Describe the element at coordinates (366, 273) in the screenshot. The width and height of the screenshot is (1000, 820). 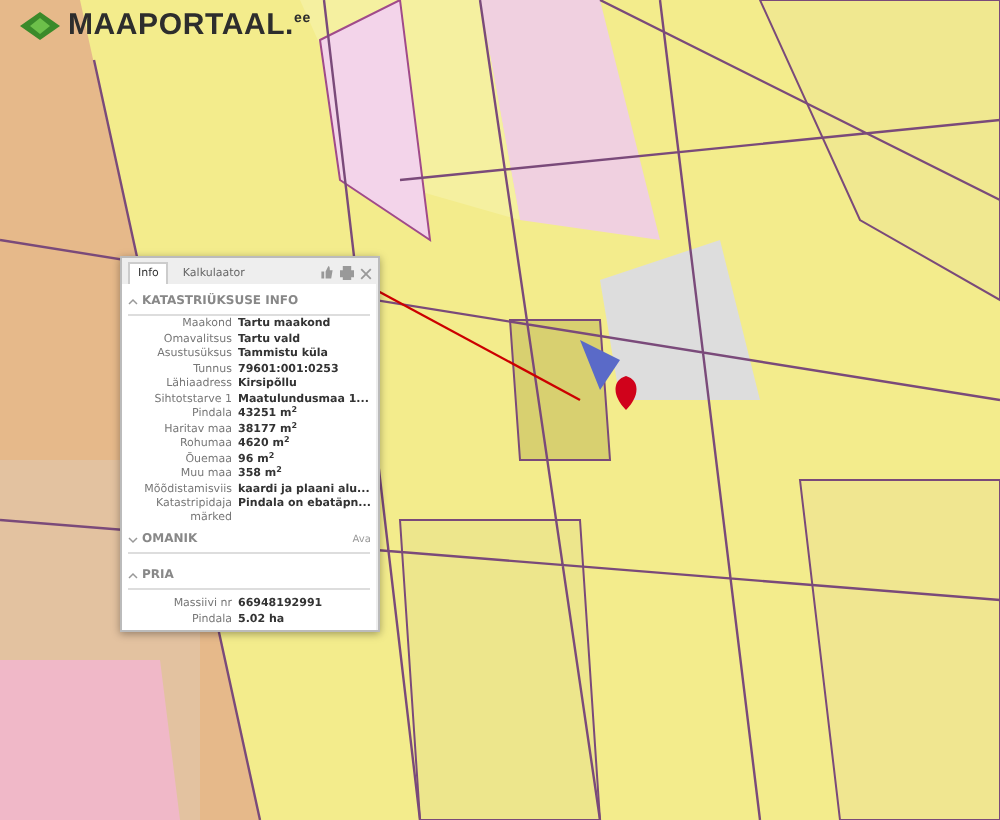
I see `close-icon` at that location.